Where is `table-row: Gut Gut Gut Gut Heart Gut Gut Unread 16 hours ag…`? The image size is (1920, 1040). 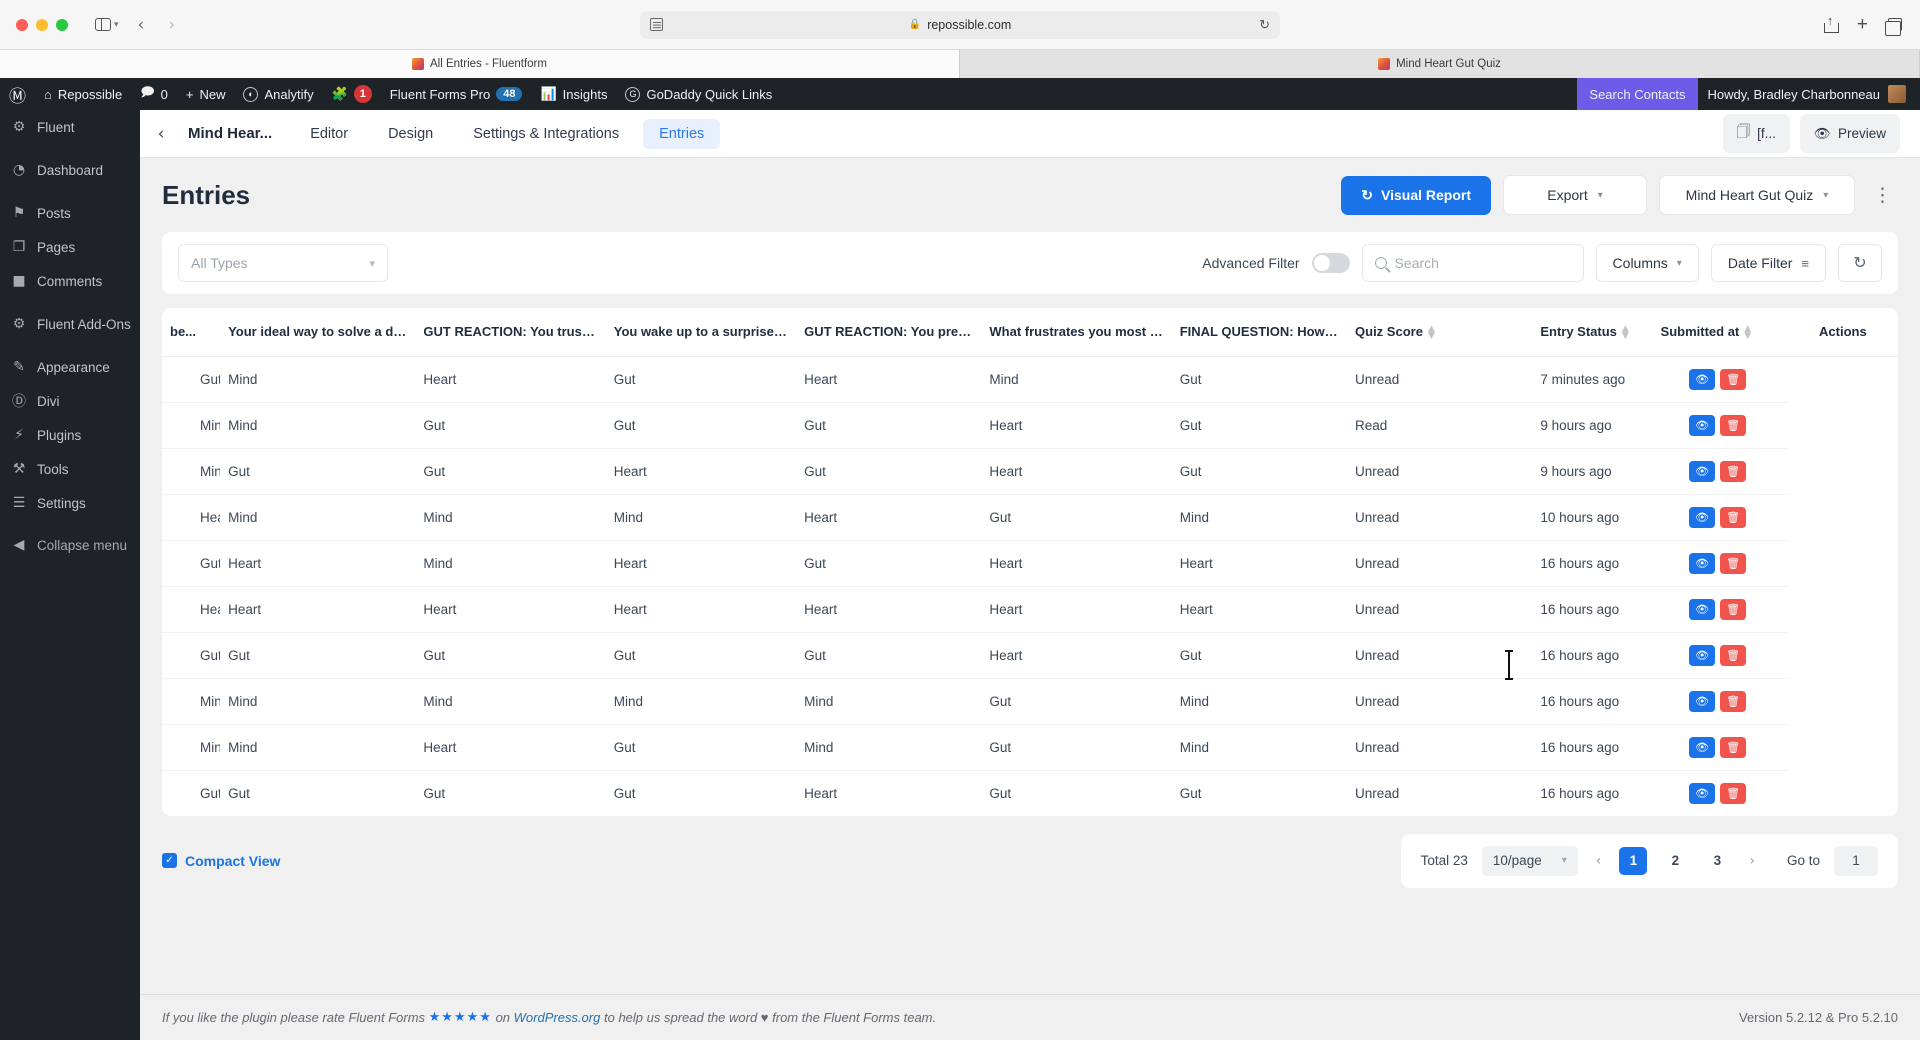
table-row: Gut Gut Gut Gut Heart Gut Gut Unread 16 hours ag… is located at coordinates (1030, 793).